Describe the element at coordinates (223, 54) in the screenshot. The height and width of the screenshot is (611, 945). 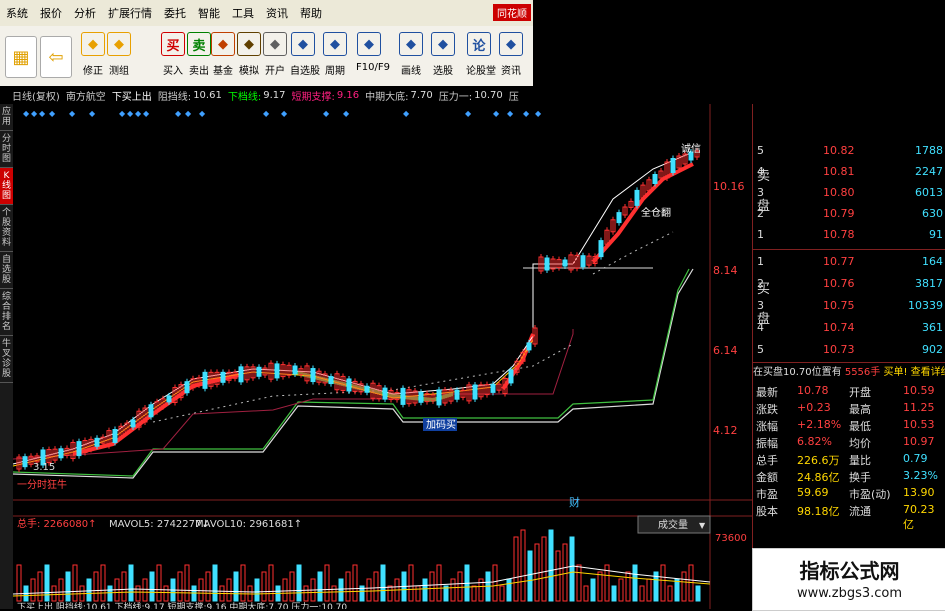
I see `toolbar-fund-button: ◆ 基金` at that location.